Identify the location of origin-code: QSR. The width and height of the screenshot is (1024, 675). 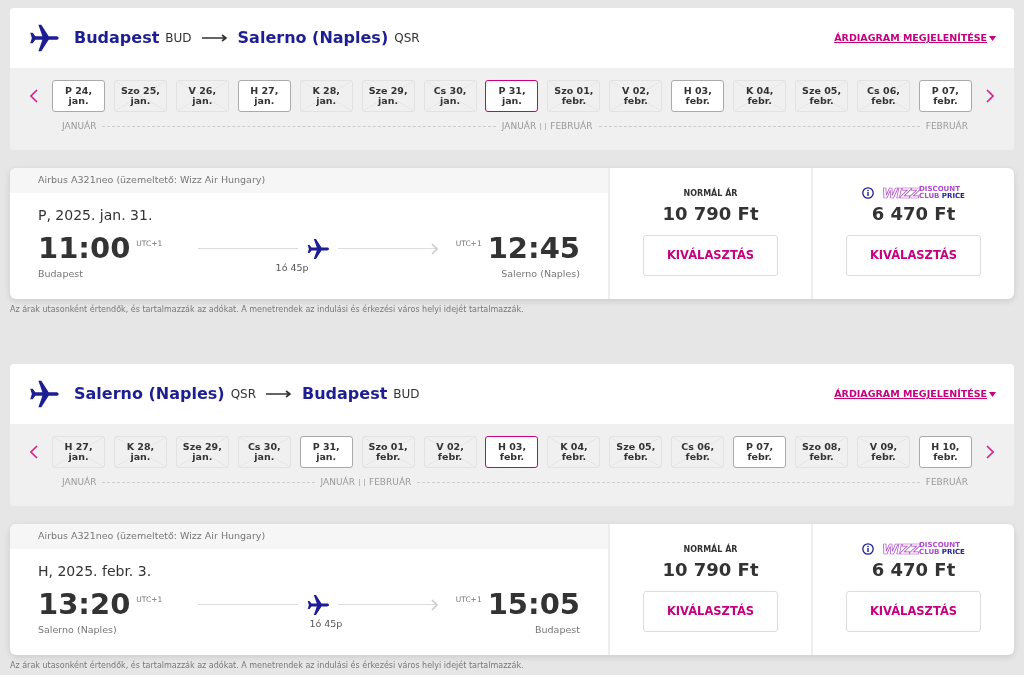
(243, 394).